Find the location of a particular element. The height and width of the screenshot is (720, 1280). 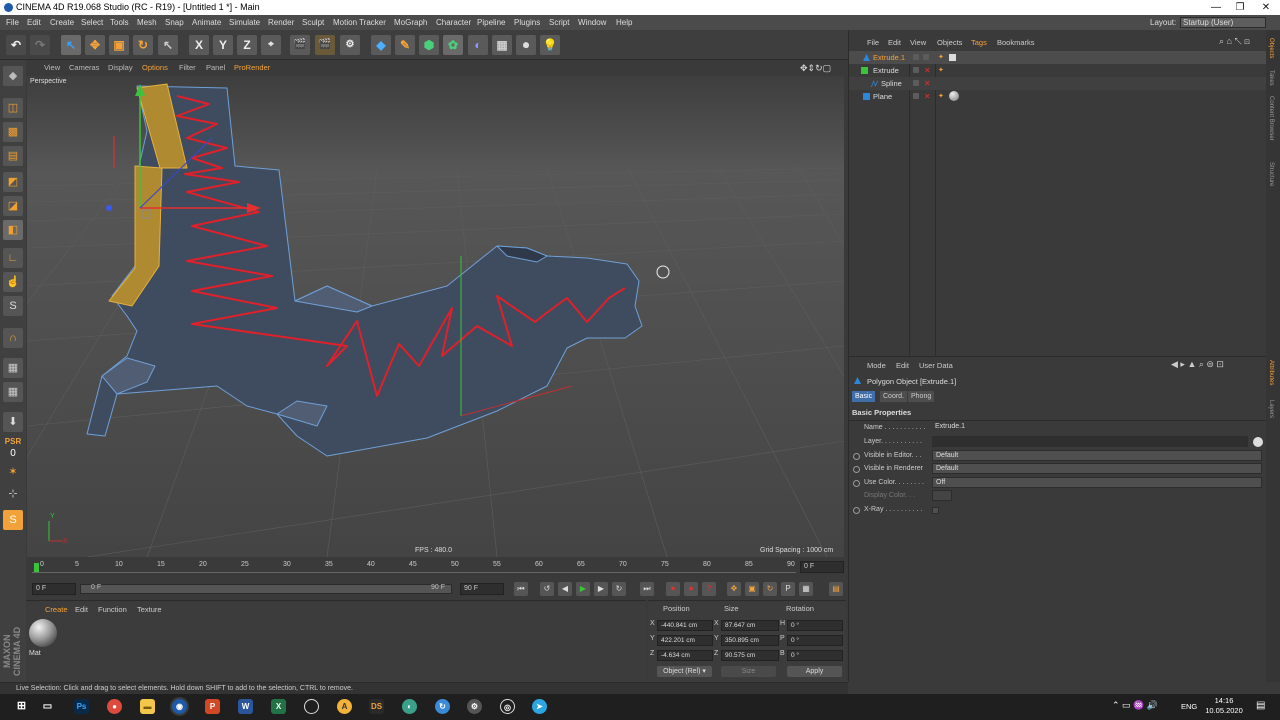

download-icon: ⬇ is located at coordinates (13, 422).